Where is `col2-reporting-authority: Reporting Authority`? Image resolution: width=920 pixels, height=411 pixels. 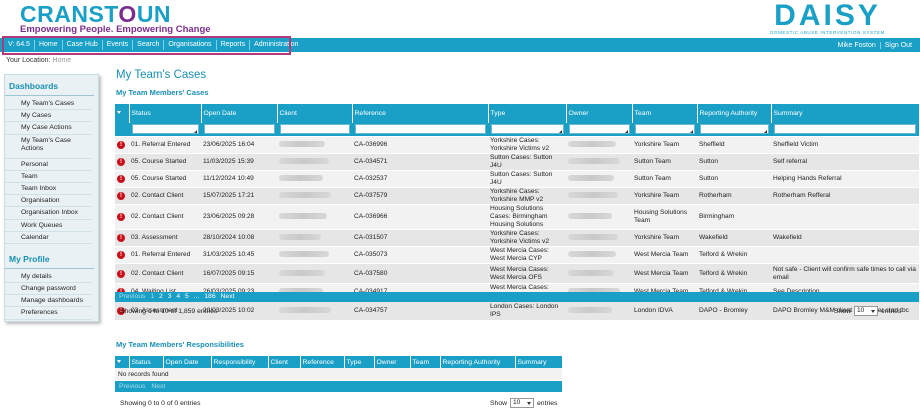 col2-reporting-authority: Reporting Authority is located at coordinates (478, 362).